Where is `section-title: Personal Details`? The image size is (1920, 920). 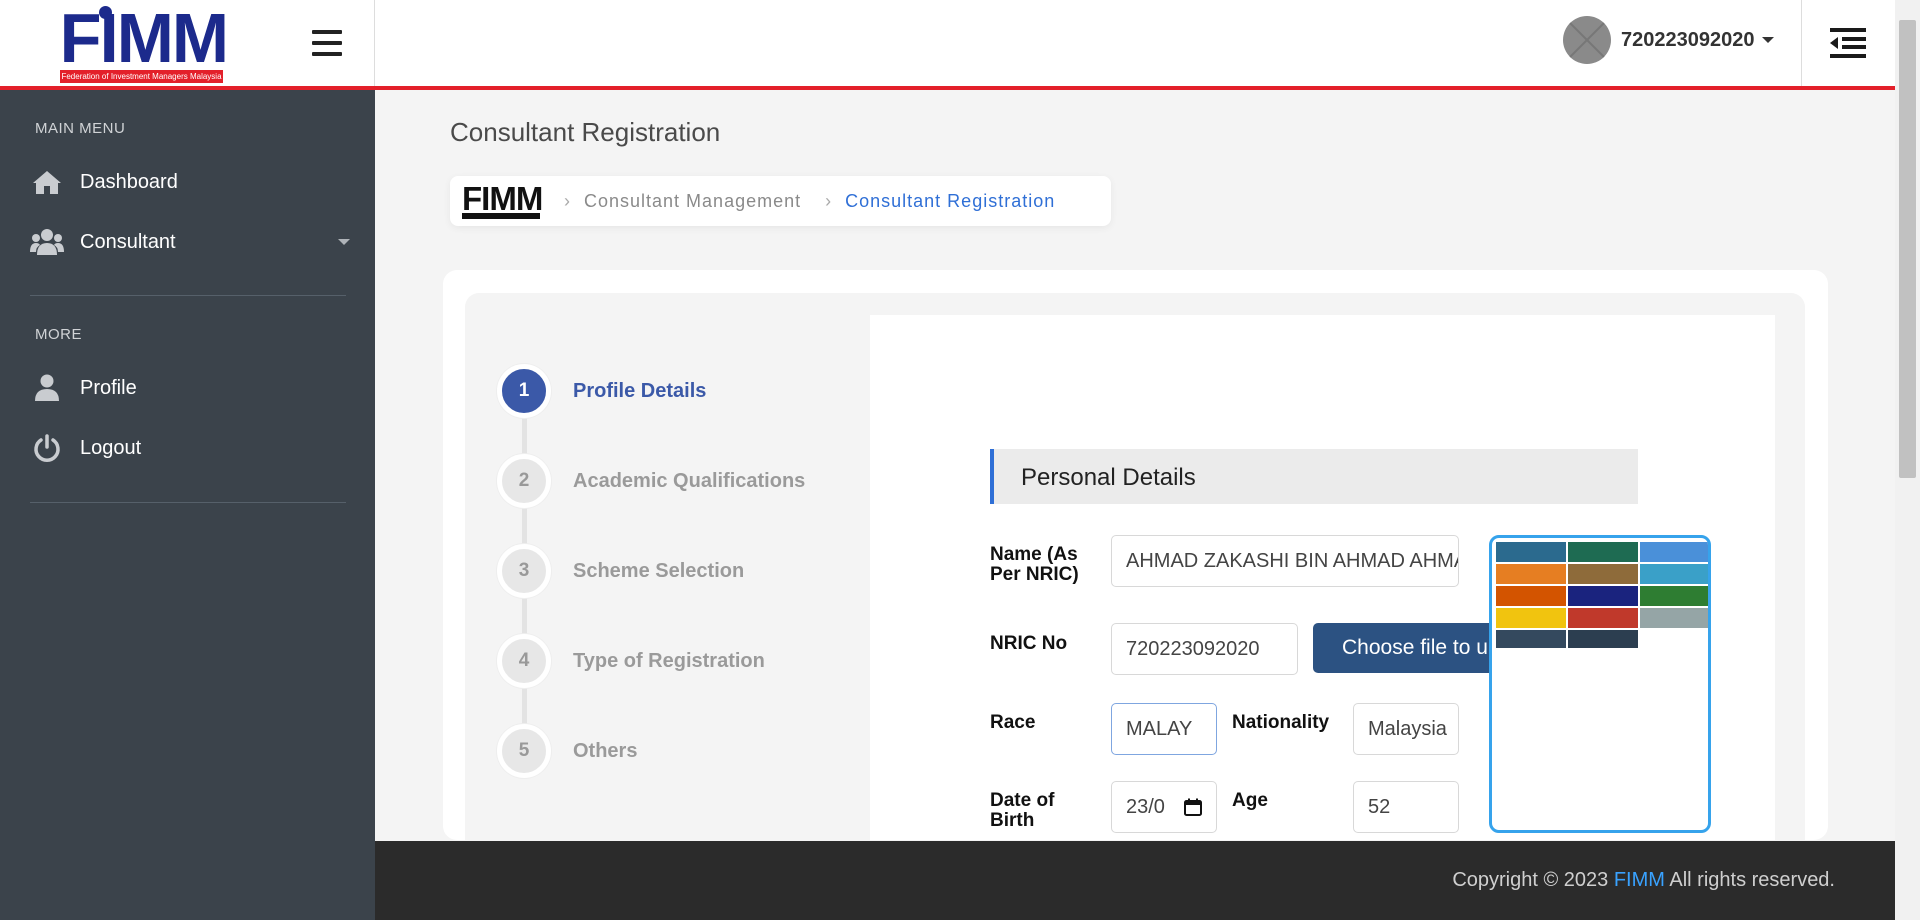
section-title: Personal Details is located at coordinates (1108, 477).